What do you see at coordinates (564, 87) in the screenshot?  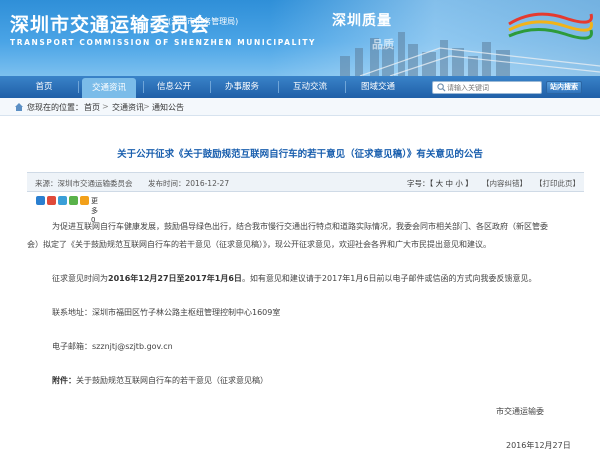 I see `site-search-button: 站内搜索` at bounding box center [564, 87].